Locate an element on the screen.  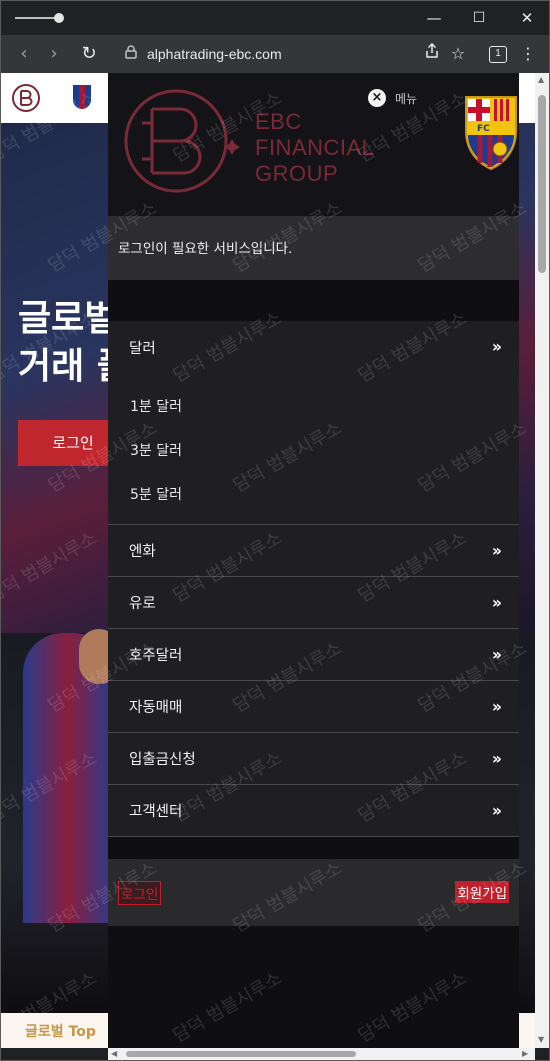
forward-icon: › is located at coordinates (54, 54).